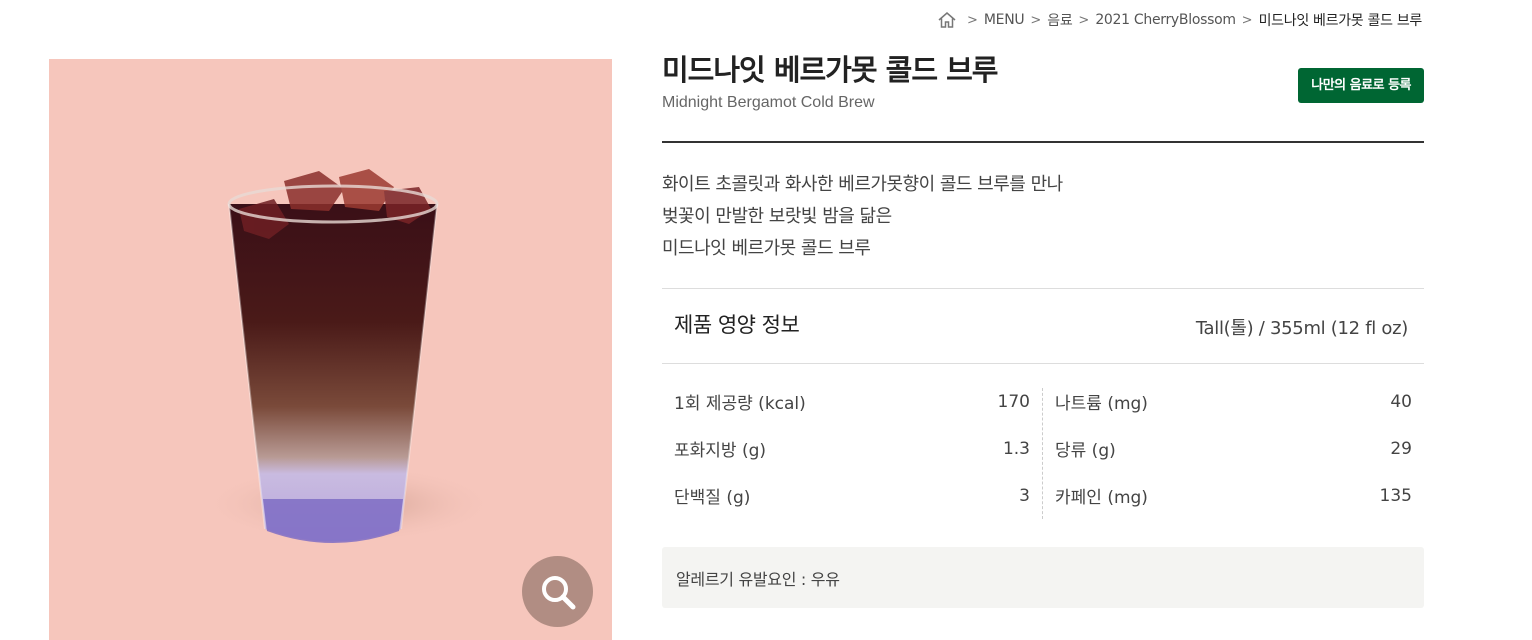 This screenshot has width=1532, height=640. I want to click on breadcrumb-menu-link: MENU, so click(1004, 20).